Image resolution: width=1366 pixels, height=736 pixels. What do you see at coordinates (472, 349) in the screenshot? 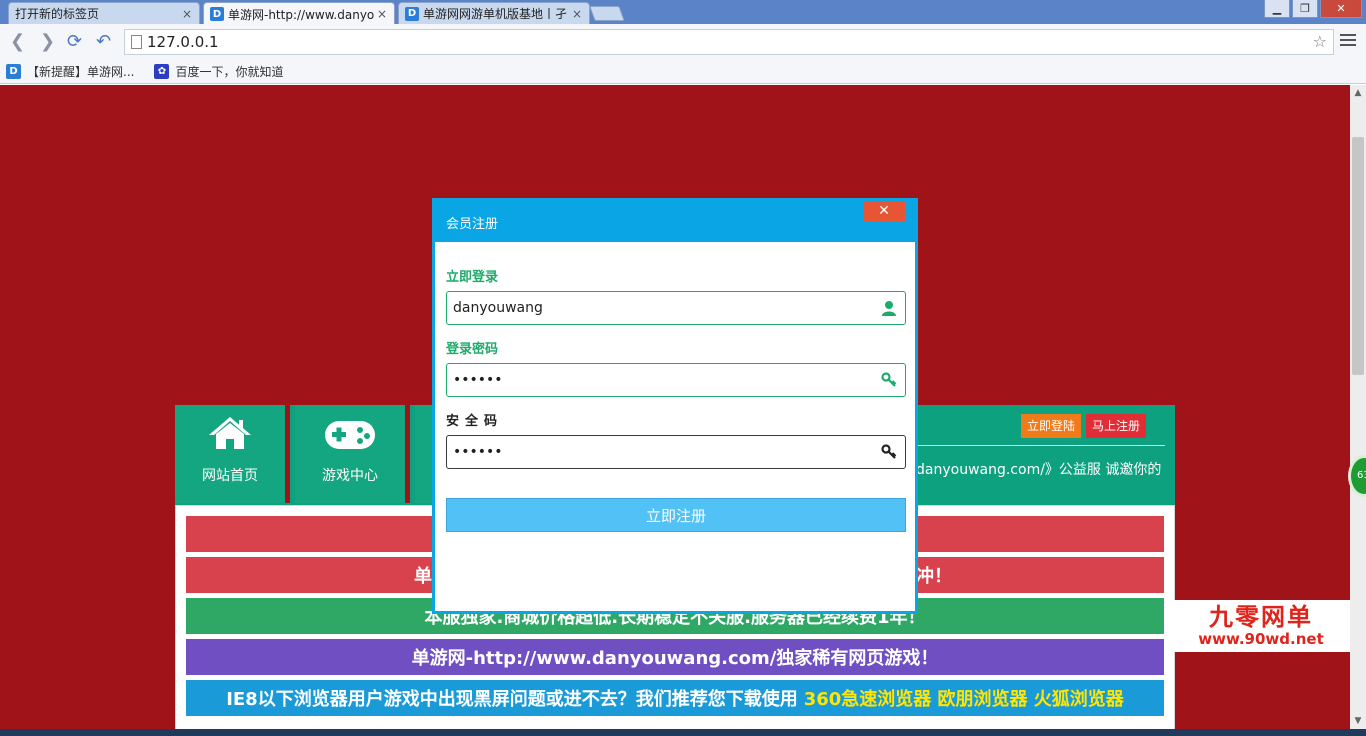
I see `password-label: 登录密码` at bounding box center [472, 349].